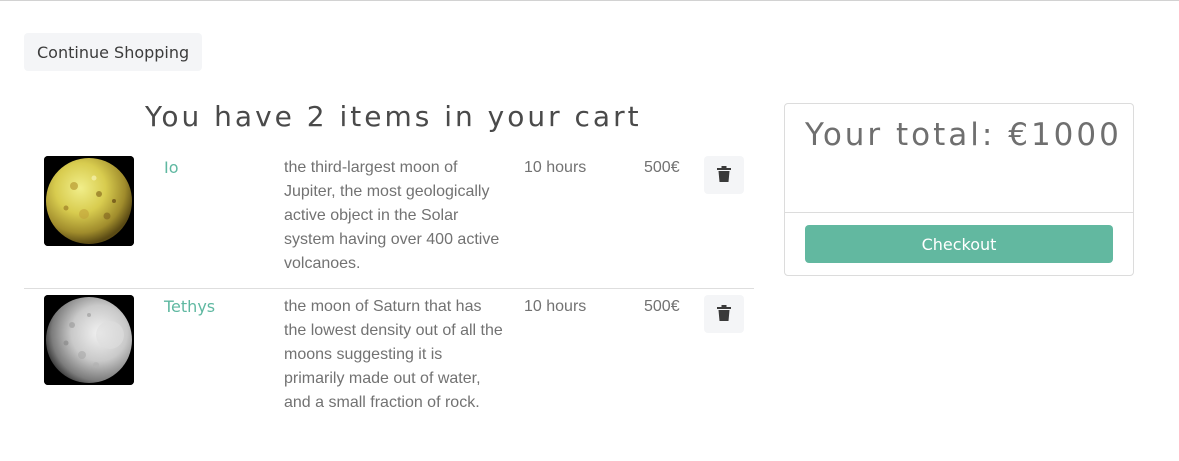  What do you see at coordinates (189, 306) in the screenshot?
I see `item-name-link: Tethys` at bounding box center [189, 306].